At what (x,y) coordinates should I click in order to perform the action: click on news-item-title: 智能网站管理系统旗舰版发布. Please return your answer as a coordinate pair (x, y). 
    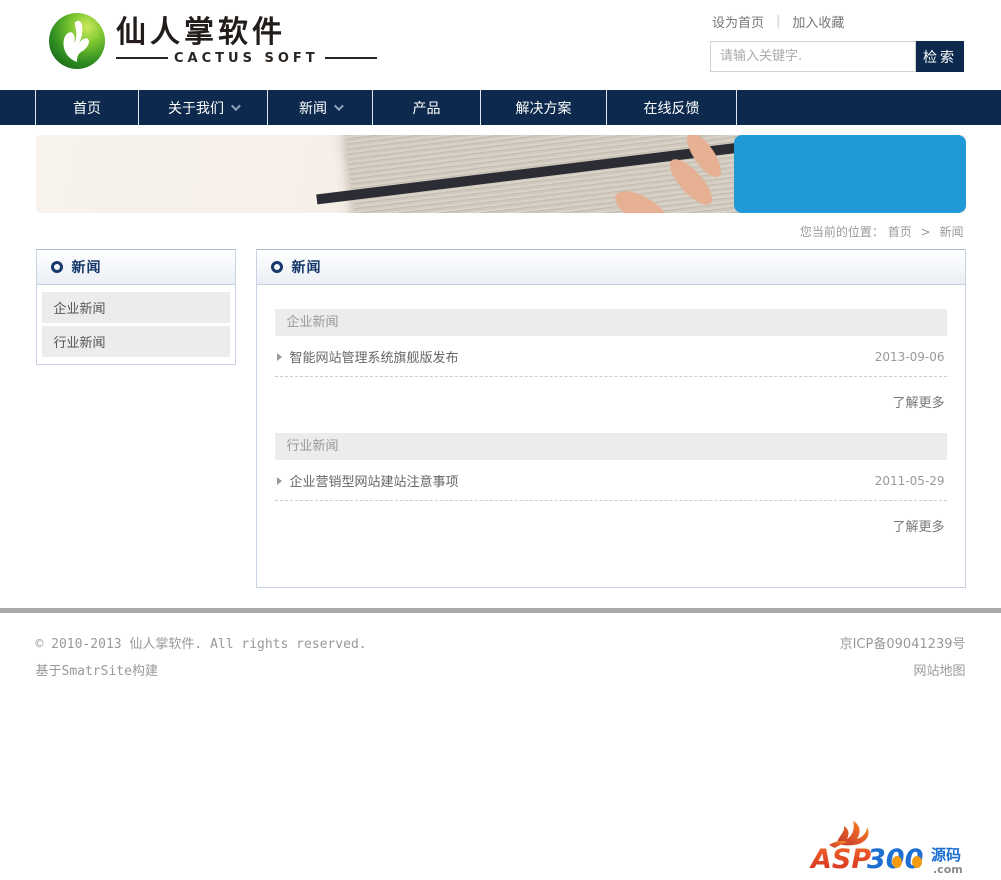
    Looking at the image, I should click on (374, 358).